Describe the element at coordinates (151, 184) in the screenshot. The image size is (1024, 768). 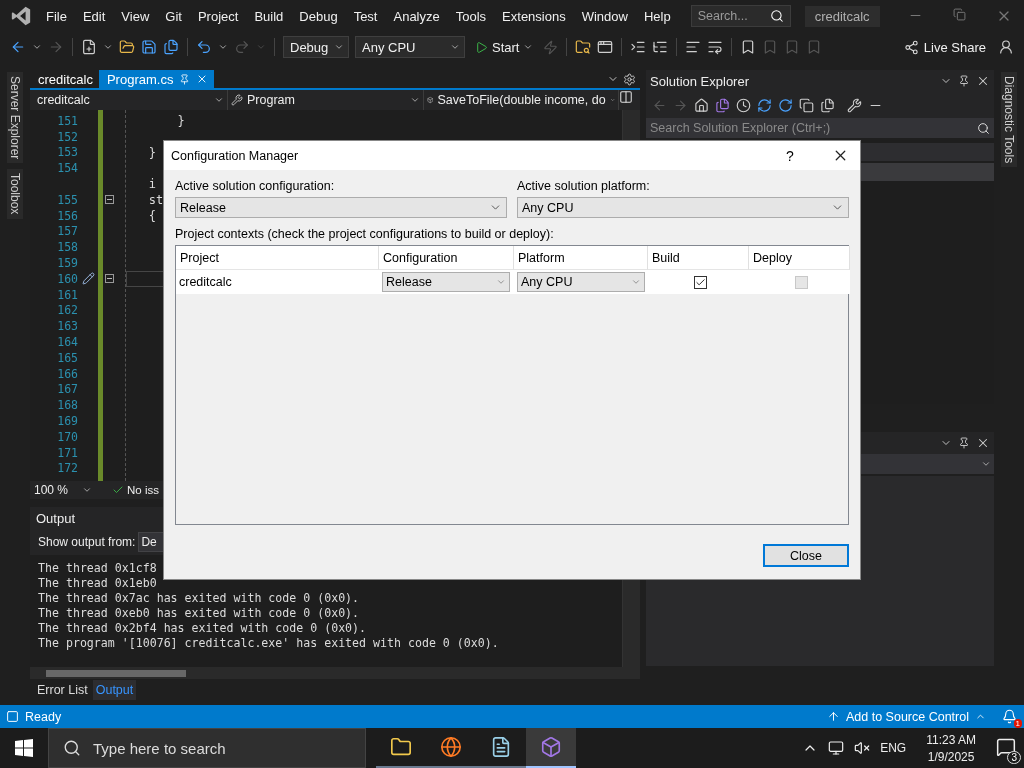
I see `code-line: i` at that location.